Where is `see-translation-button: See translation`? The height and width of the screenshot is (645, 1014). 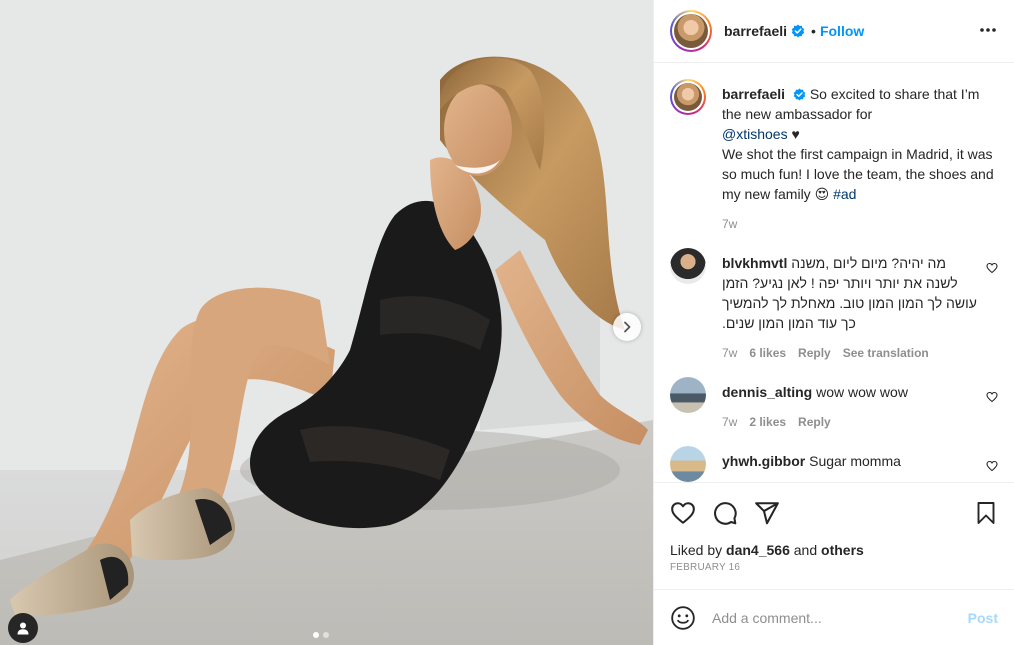 see-translation-button: See translation is located at coordinates (886, 353).